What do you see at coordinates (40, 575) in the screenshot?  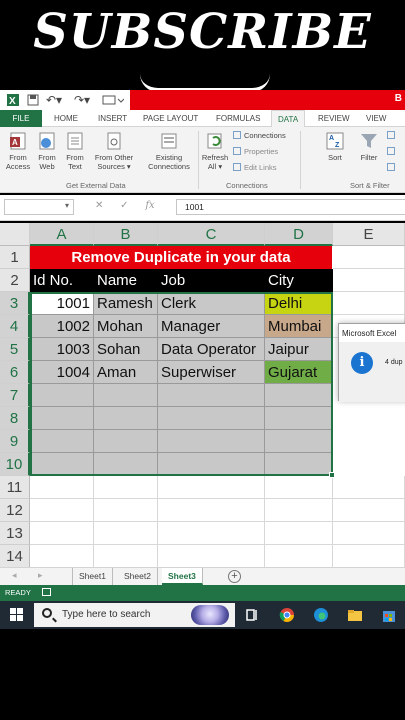 I see `next-sheet-icon: ▸` at bounding box center [40, 575].